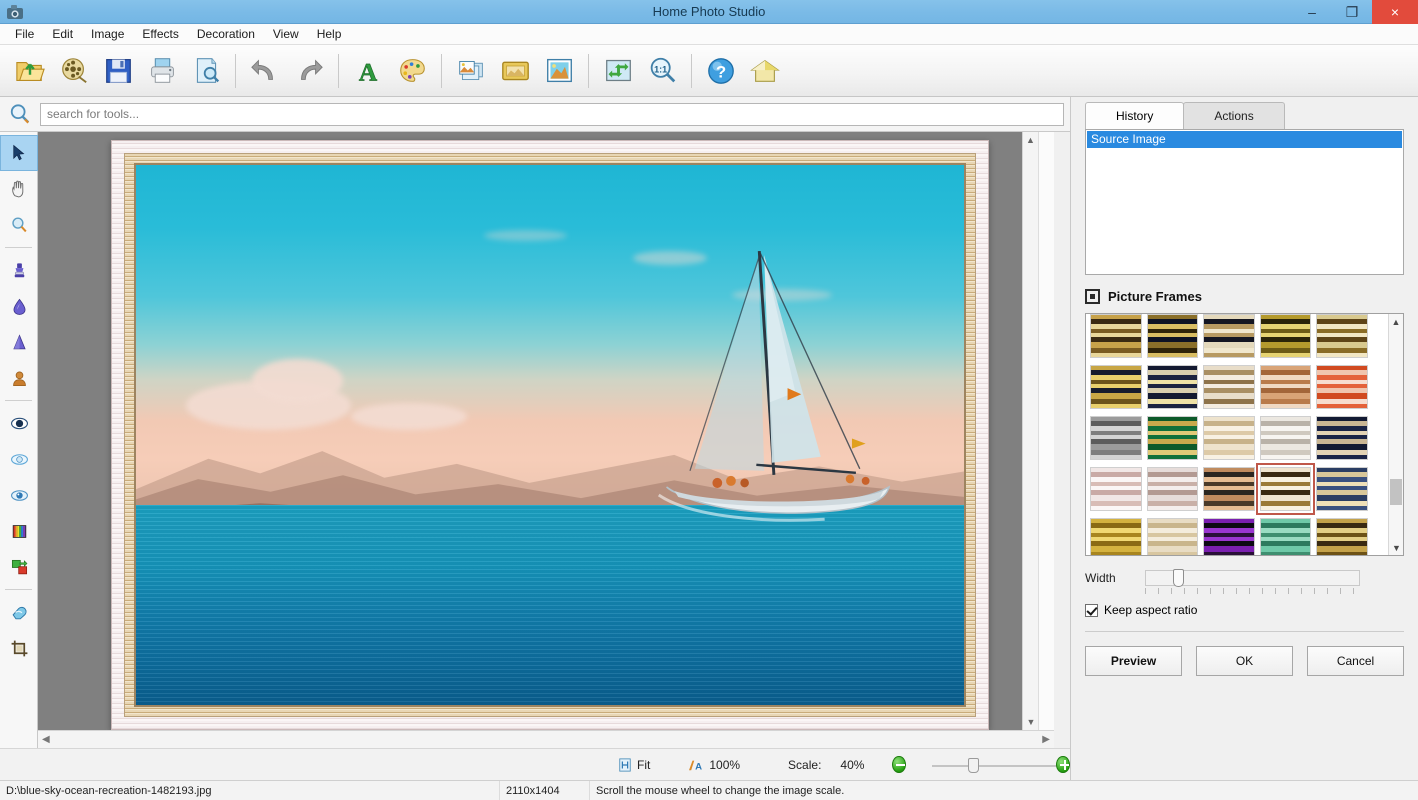 This screenshot has width=1418, height=800. I want to click on frame-button, so click(515, 71).